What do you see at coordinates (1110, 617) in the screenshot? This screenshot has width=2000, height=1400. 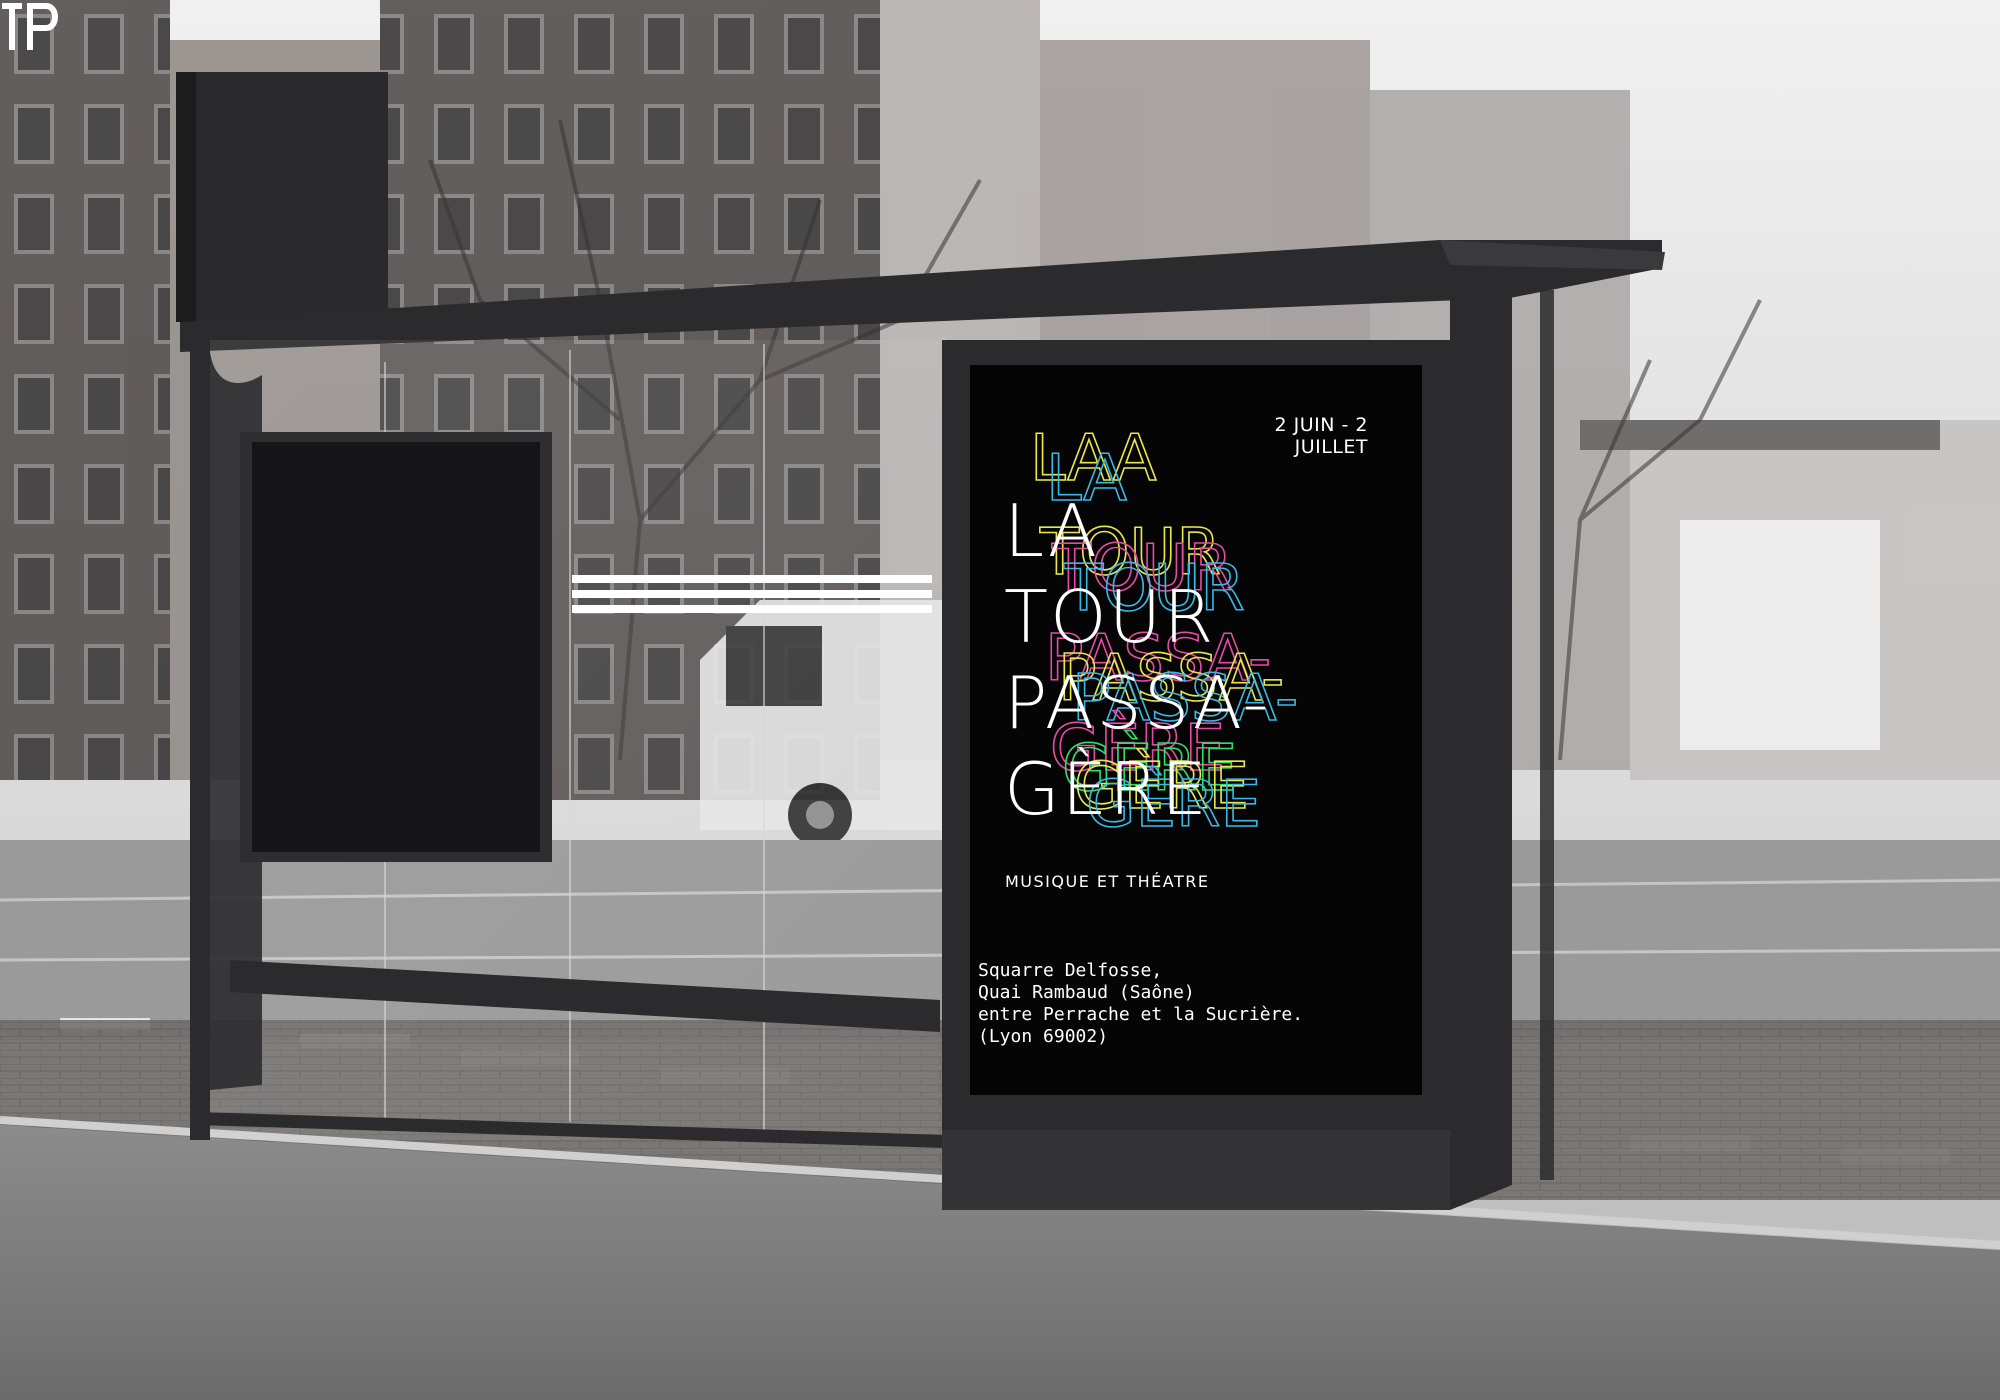 I see `title-line-2: TOUR` at bounding box center [1110, 617].